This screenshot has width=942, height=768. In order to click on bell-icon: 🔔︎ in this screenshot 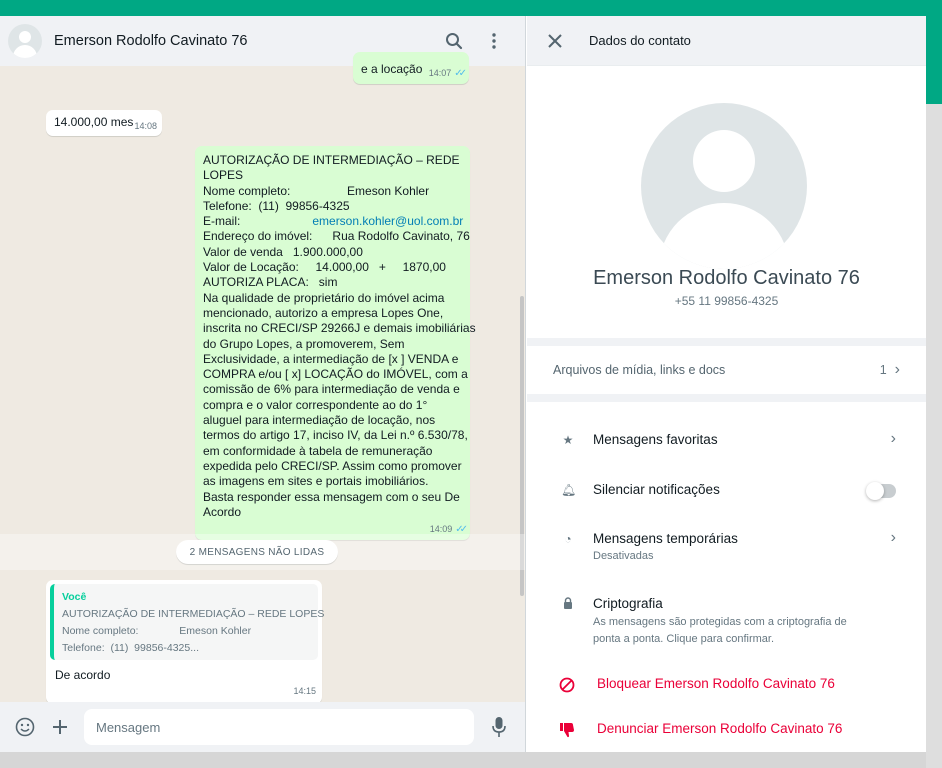, I will do `click(569, 490)`.